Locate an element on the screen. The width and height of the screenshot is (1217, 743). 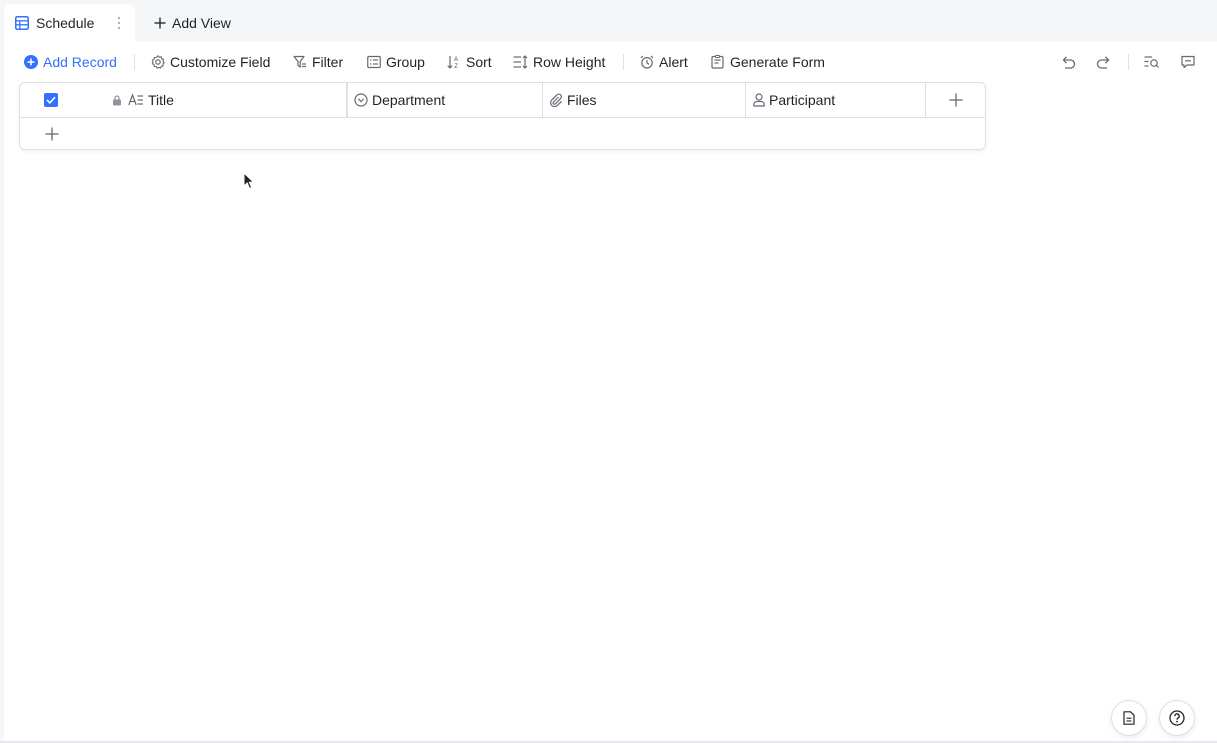
document-icon is located at coordinates (1129, 718).